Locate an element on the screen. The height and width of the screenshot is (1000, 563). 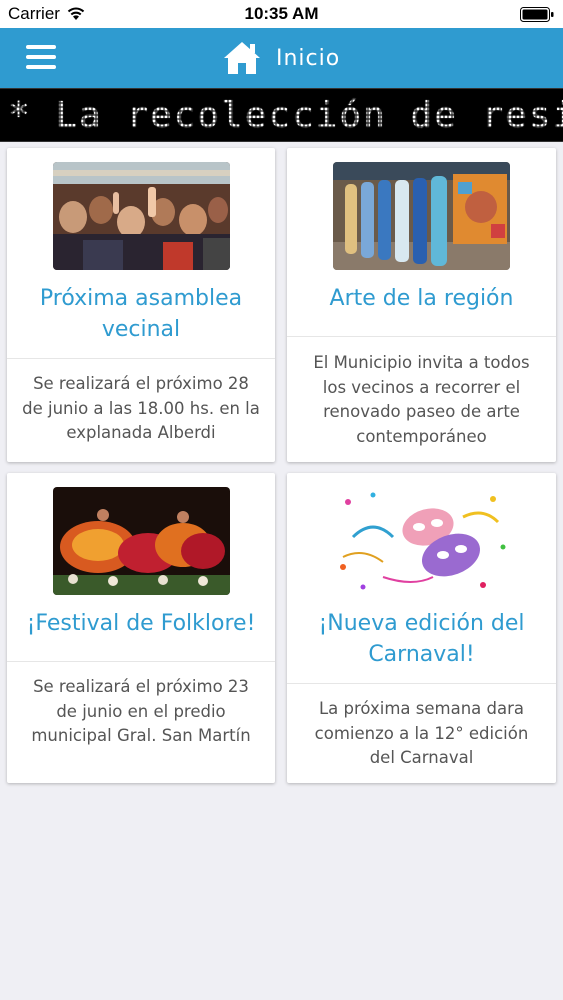
card-title: Próxima asamblea vecinal is located at coordinates (141, 314).